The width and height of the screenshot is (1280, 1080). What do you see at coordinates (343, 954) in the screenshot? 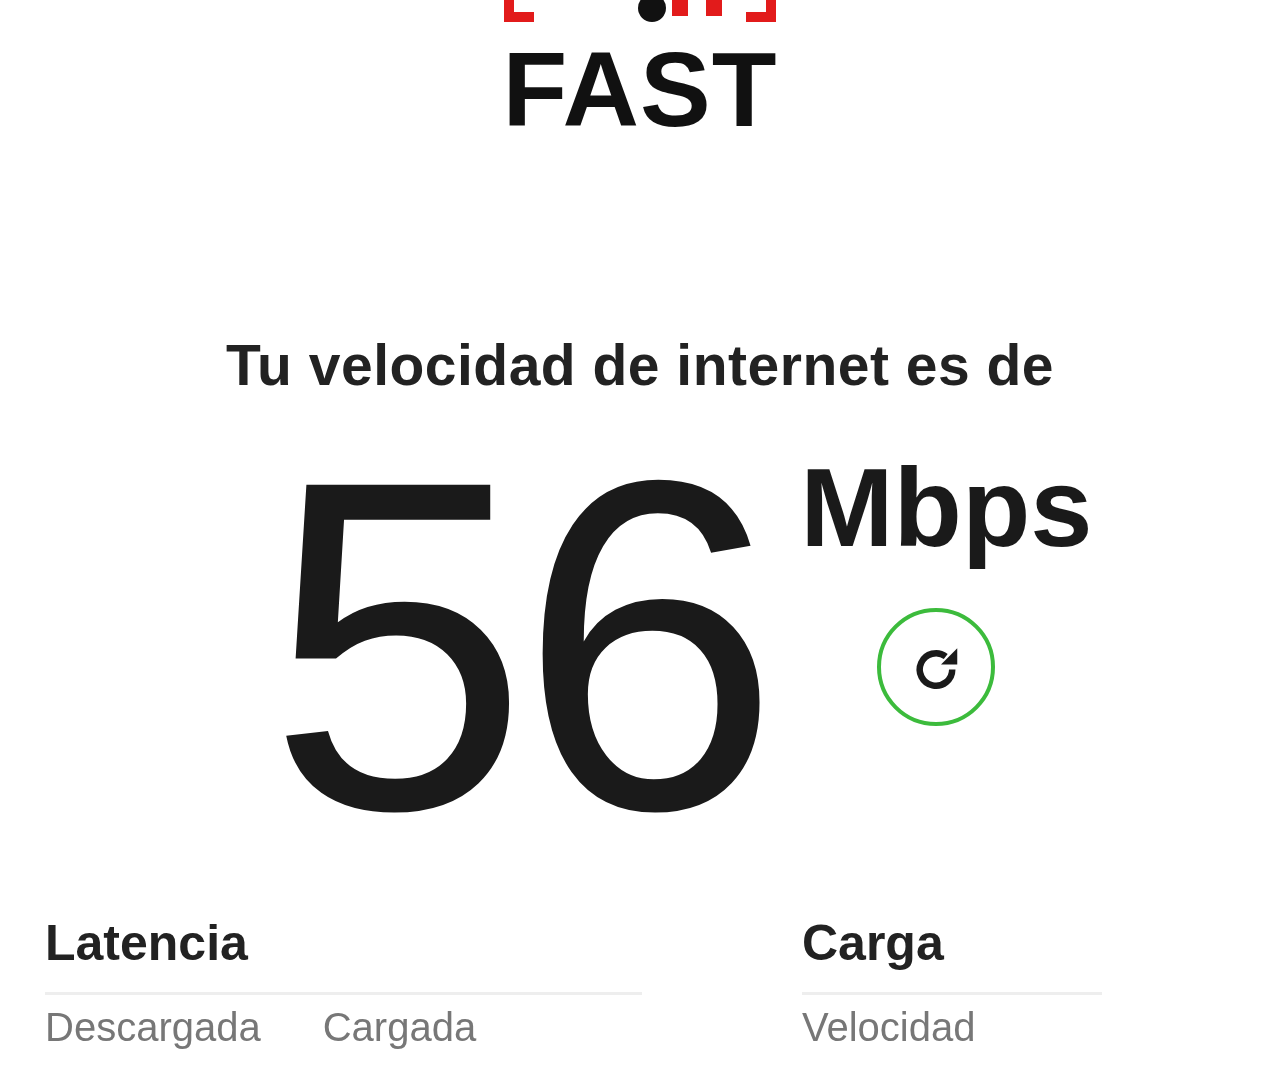
I see `section-title: Latencia` at bounding box center [343, 954].